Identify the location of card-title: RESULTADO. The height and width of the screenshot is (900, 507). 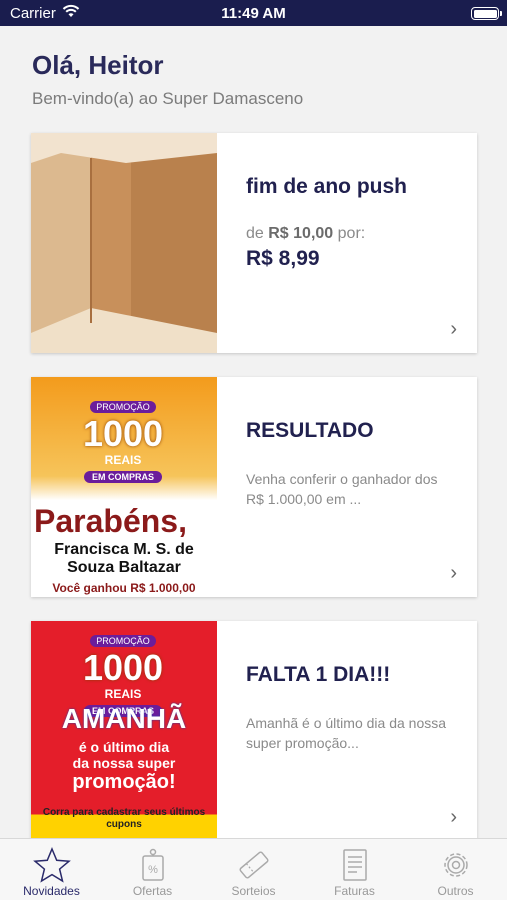
(310, 430).